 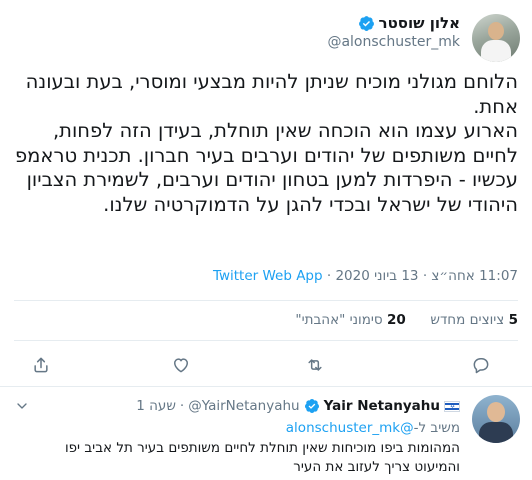 I want to click on tweet-source: Twitter Web App, so click(x=268, y=276).